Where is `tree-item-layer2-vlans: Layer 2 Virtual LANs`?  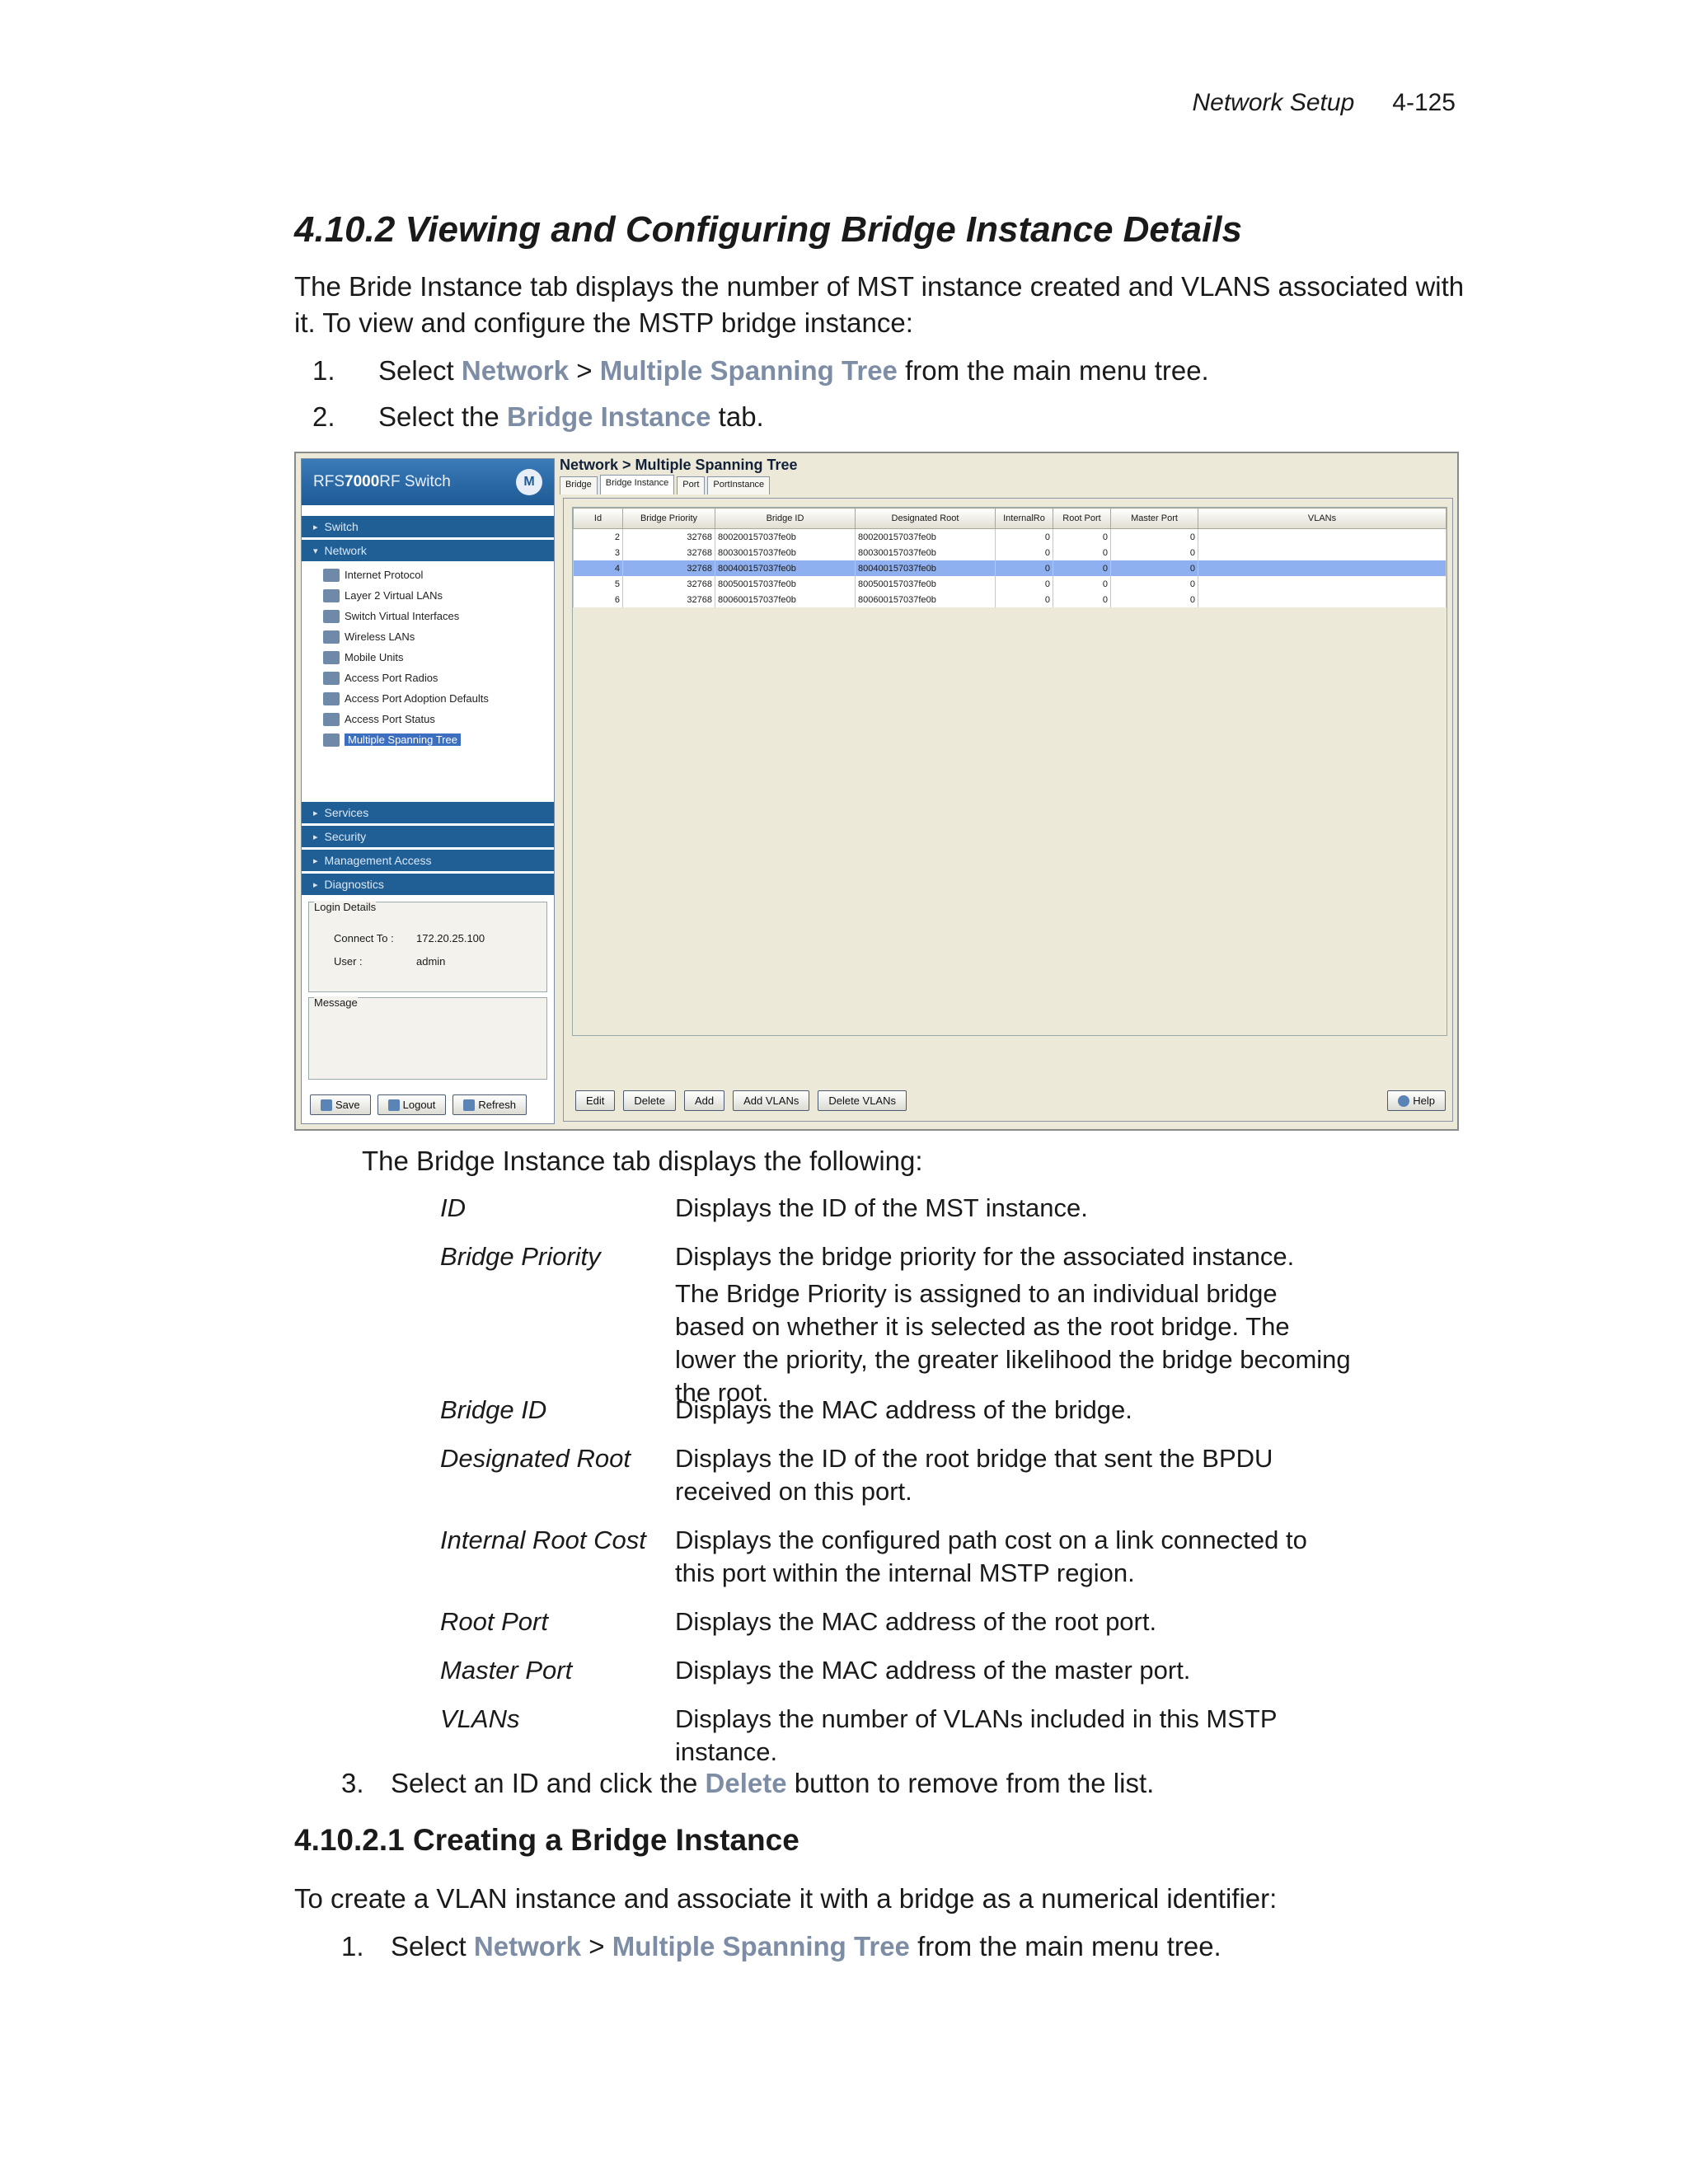
tree-item-layer2-vlans: Layer 2 Virtual LANs is located at coordinates (438, 595).